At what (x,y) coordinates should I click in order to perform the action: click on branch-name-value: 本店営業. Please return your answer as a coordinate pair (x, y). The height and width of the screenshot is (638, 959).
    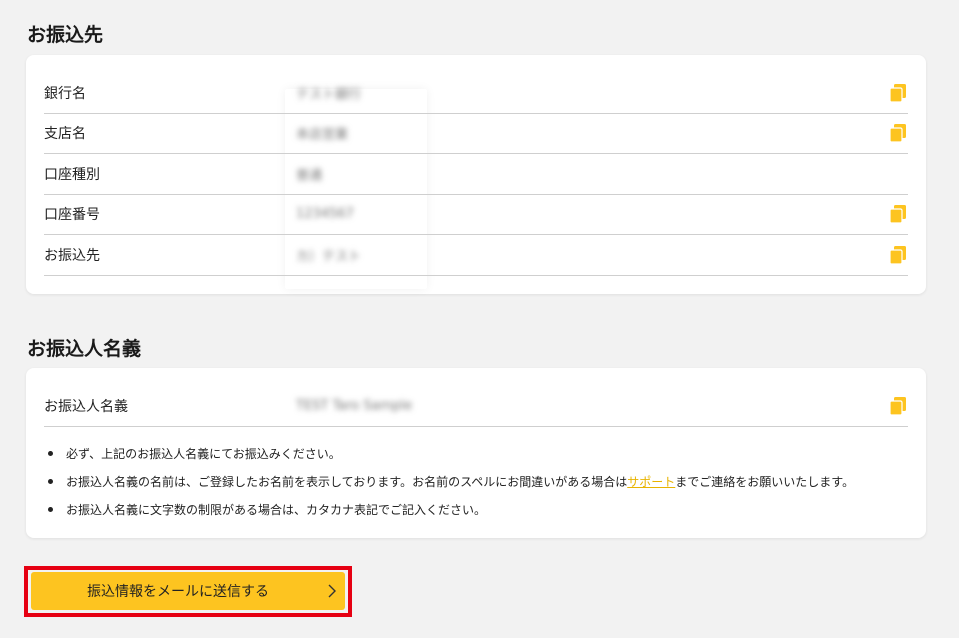
    Looking at the image, I should click on (322, 135).